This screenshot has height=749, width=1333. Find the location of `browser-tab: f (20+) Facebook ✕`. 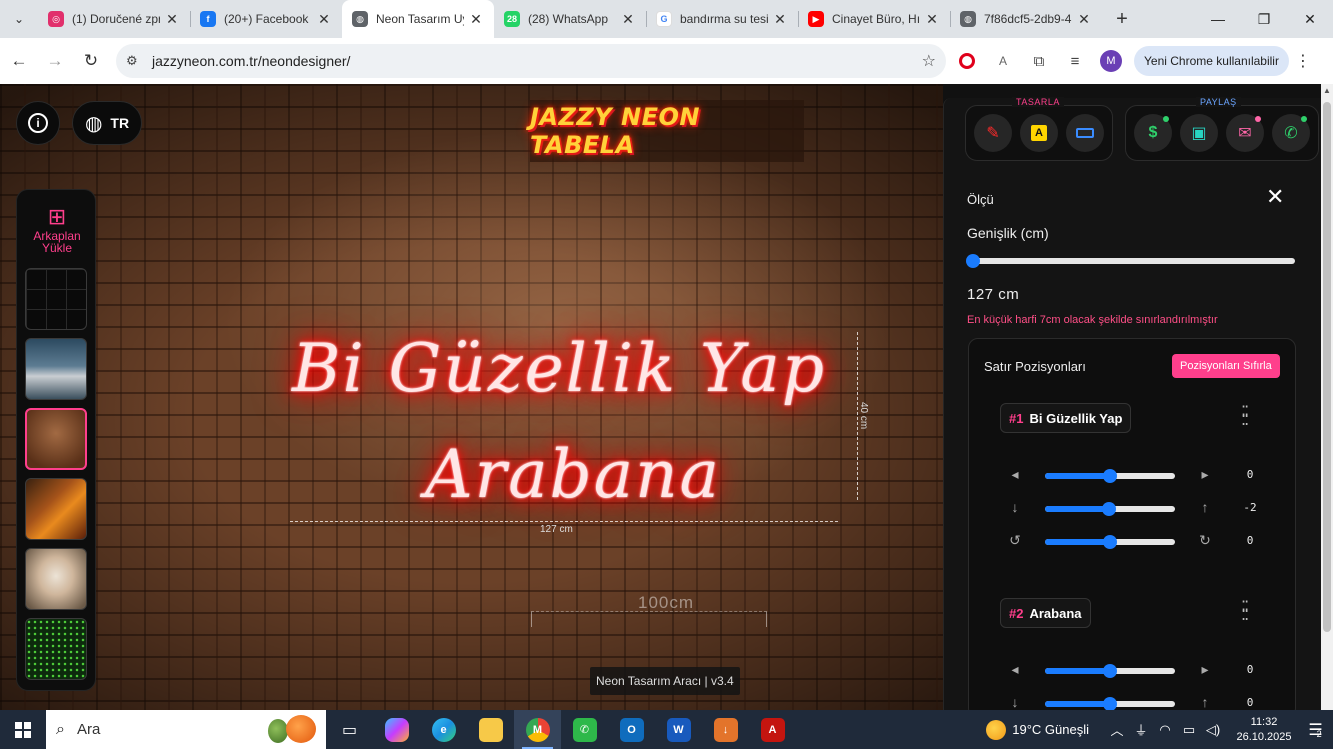

browser-tab: f (20+) Facebook ✕ is located at coordinates (266, 19).